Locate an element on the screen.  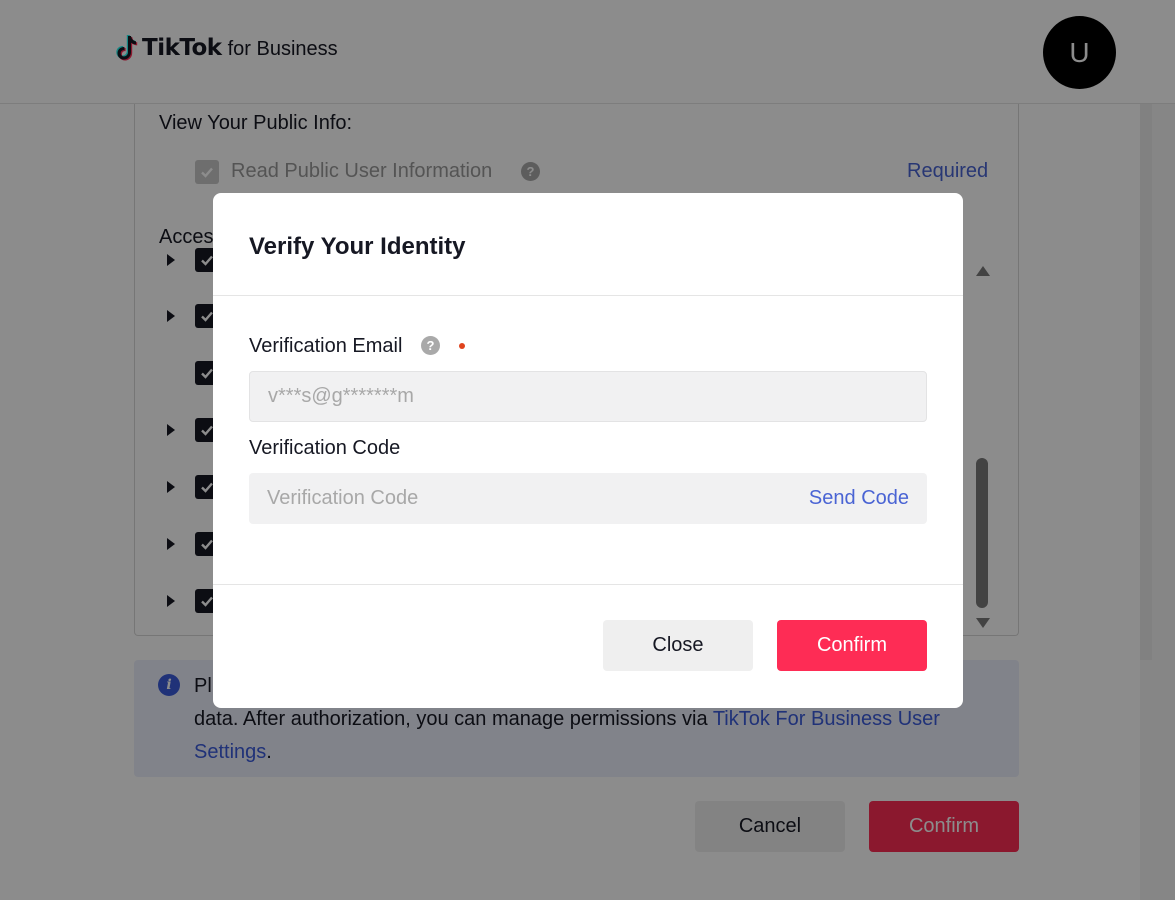
verification-email-input is located at coordinates (588, 396).